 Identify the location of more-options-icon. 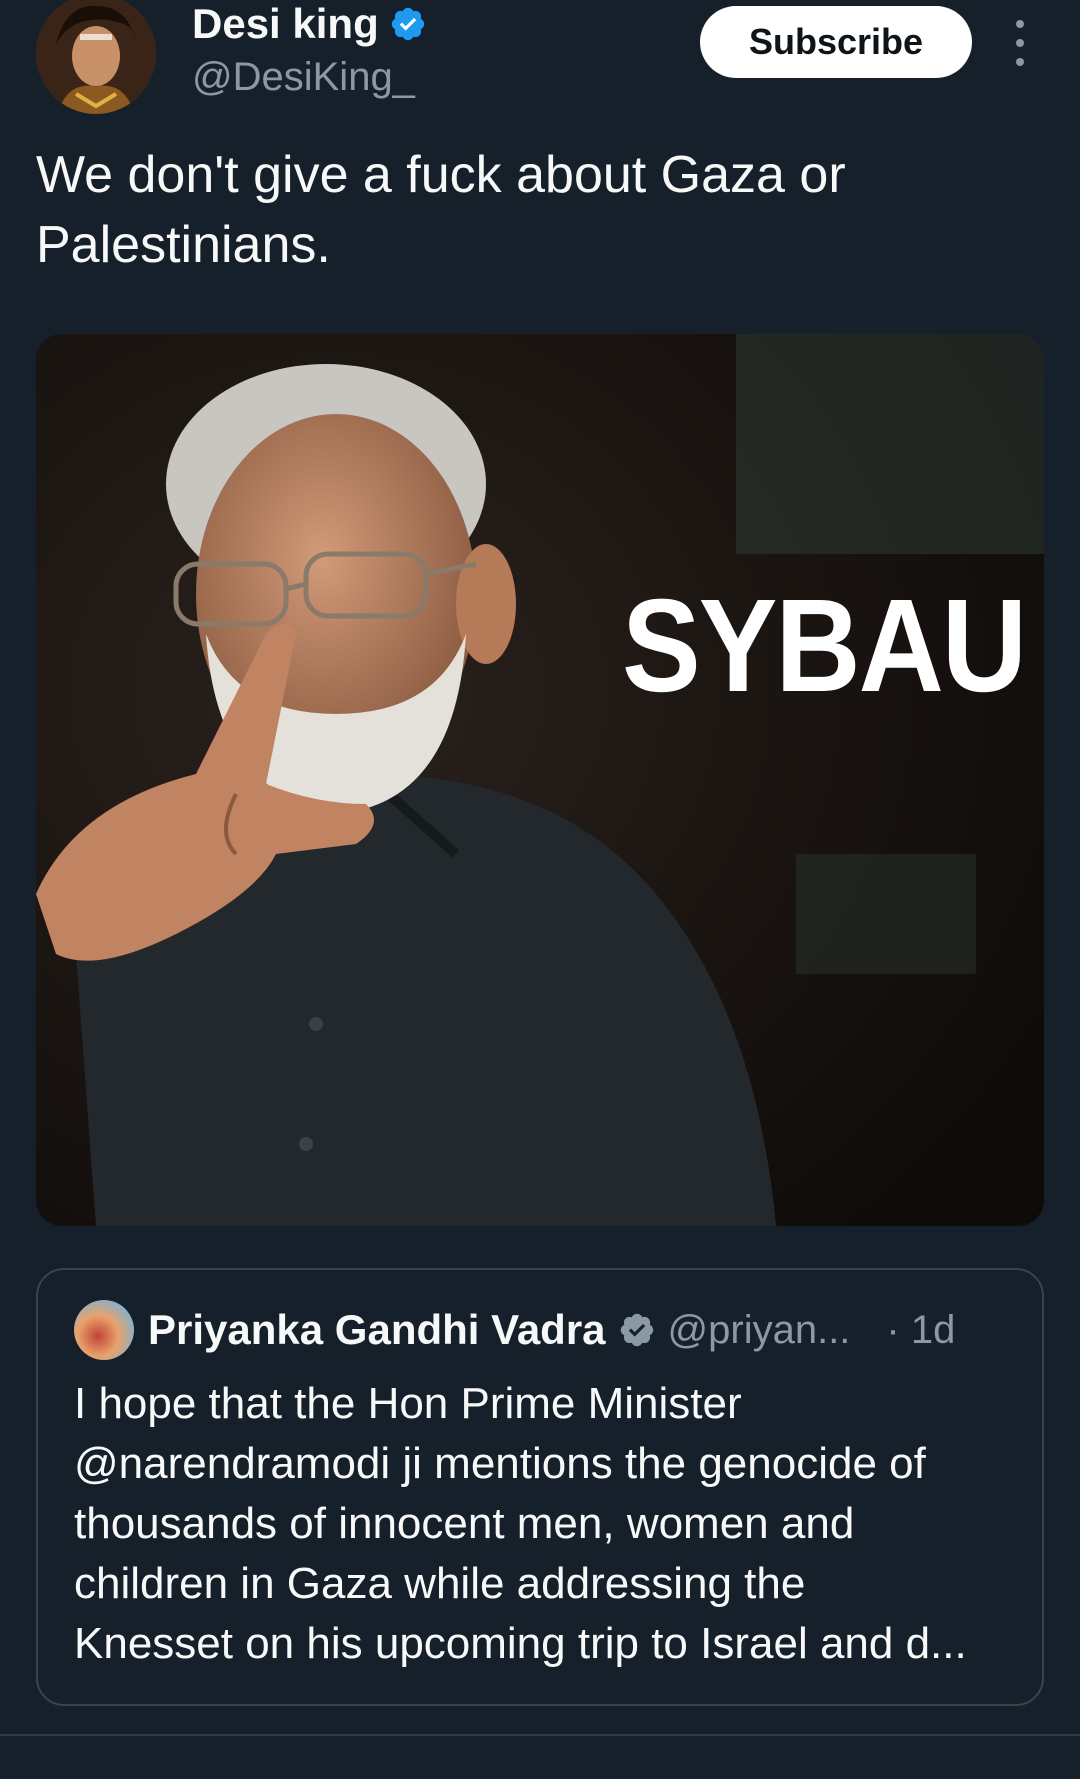
(1020, 43).